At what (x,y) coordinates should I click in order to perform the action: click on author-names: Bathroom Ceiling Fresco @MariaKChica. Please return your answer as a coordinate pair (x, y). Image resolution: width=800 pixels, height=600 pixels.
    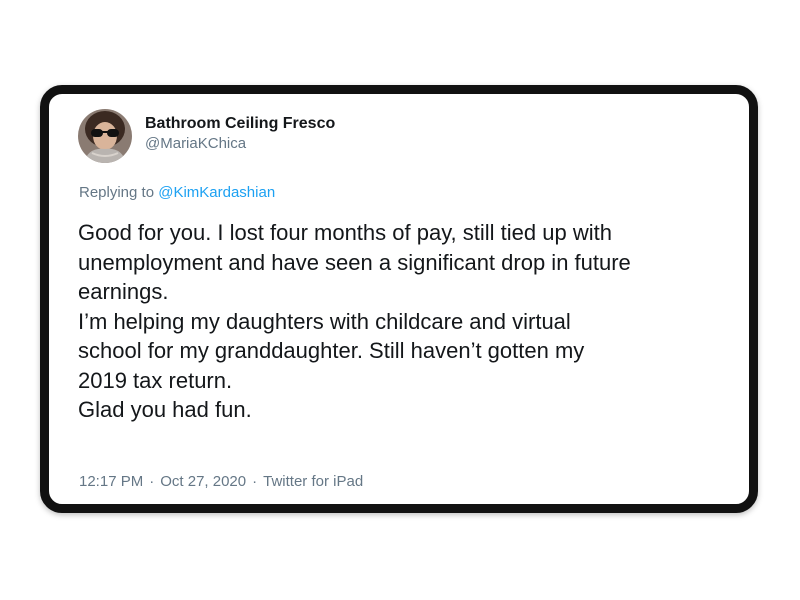
    Looking at the image, I should click on (240, 133).